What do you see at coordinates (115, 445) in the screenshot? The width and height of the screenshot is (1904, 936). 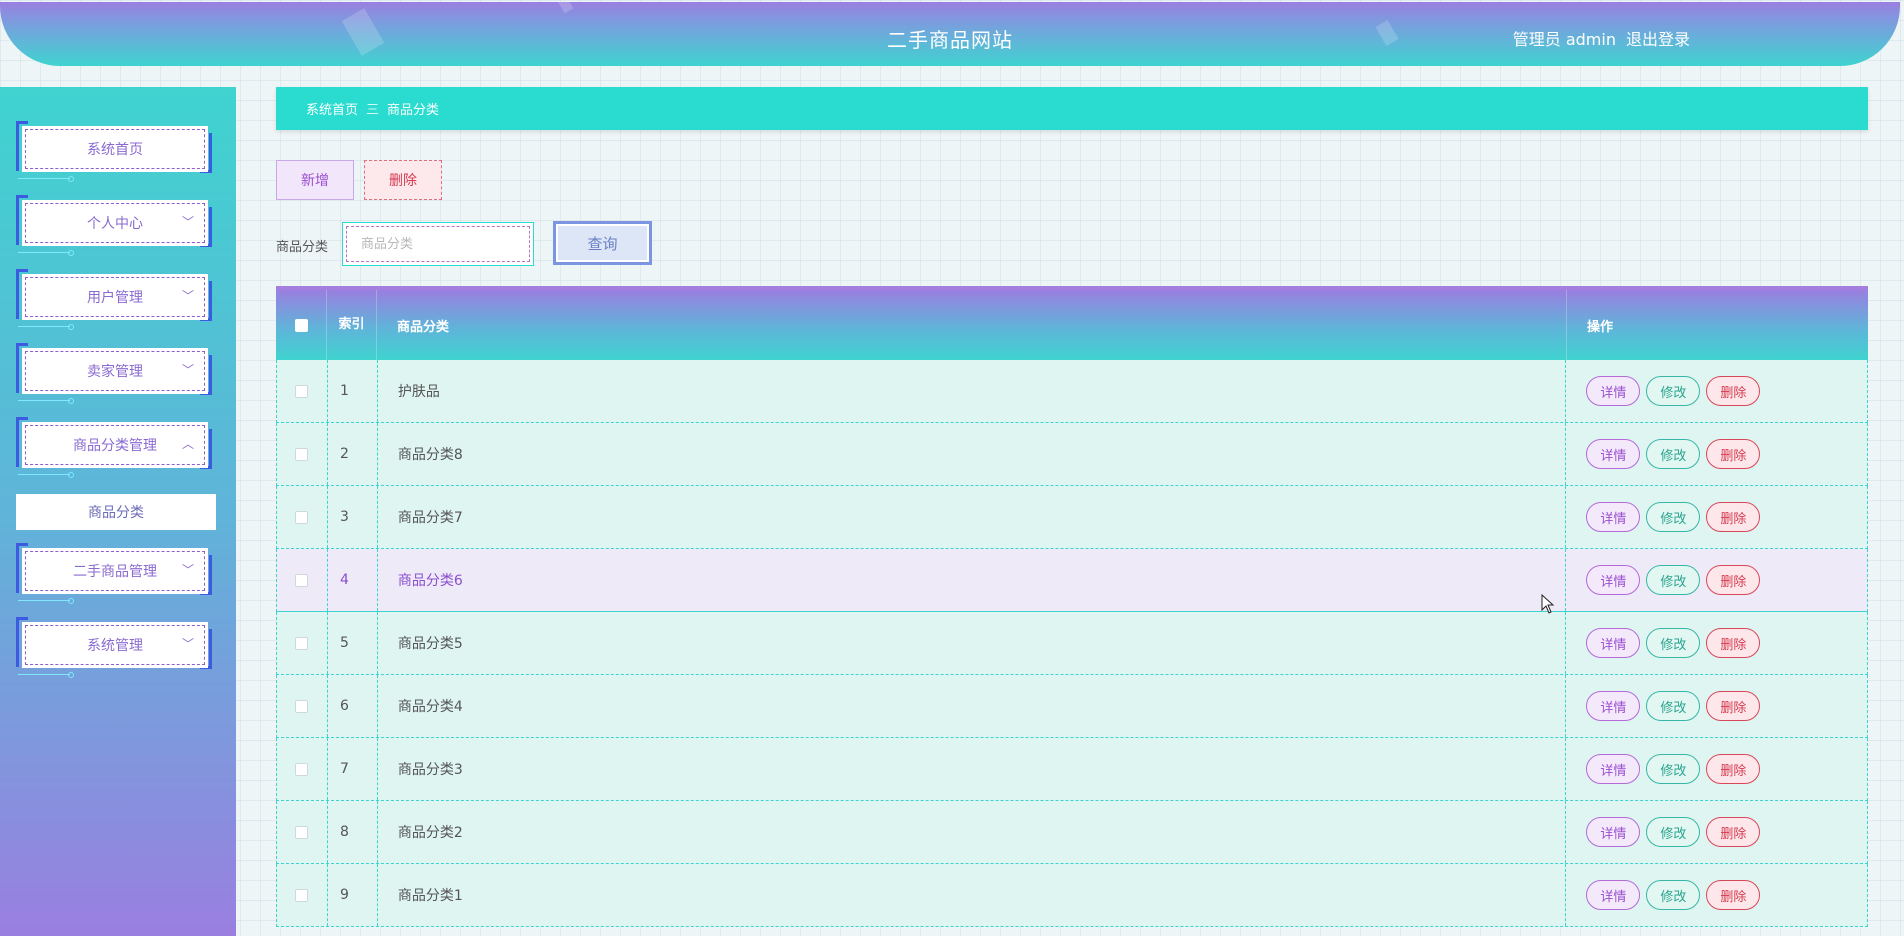 I see `menu-box: 商品分类管理 ︿` at bounding box center [115, 445].